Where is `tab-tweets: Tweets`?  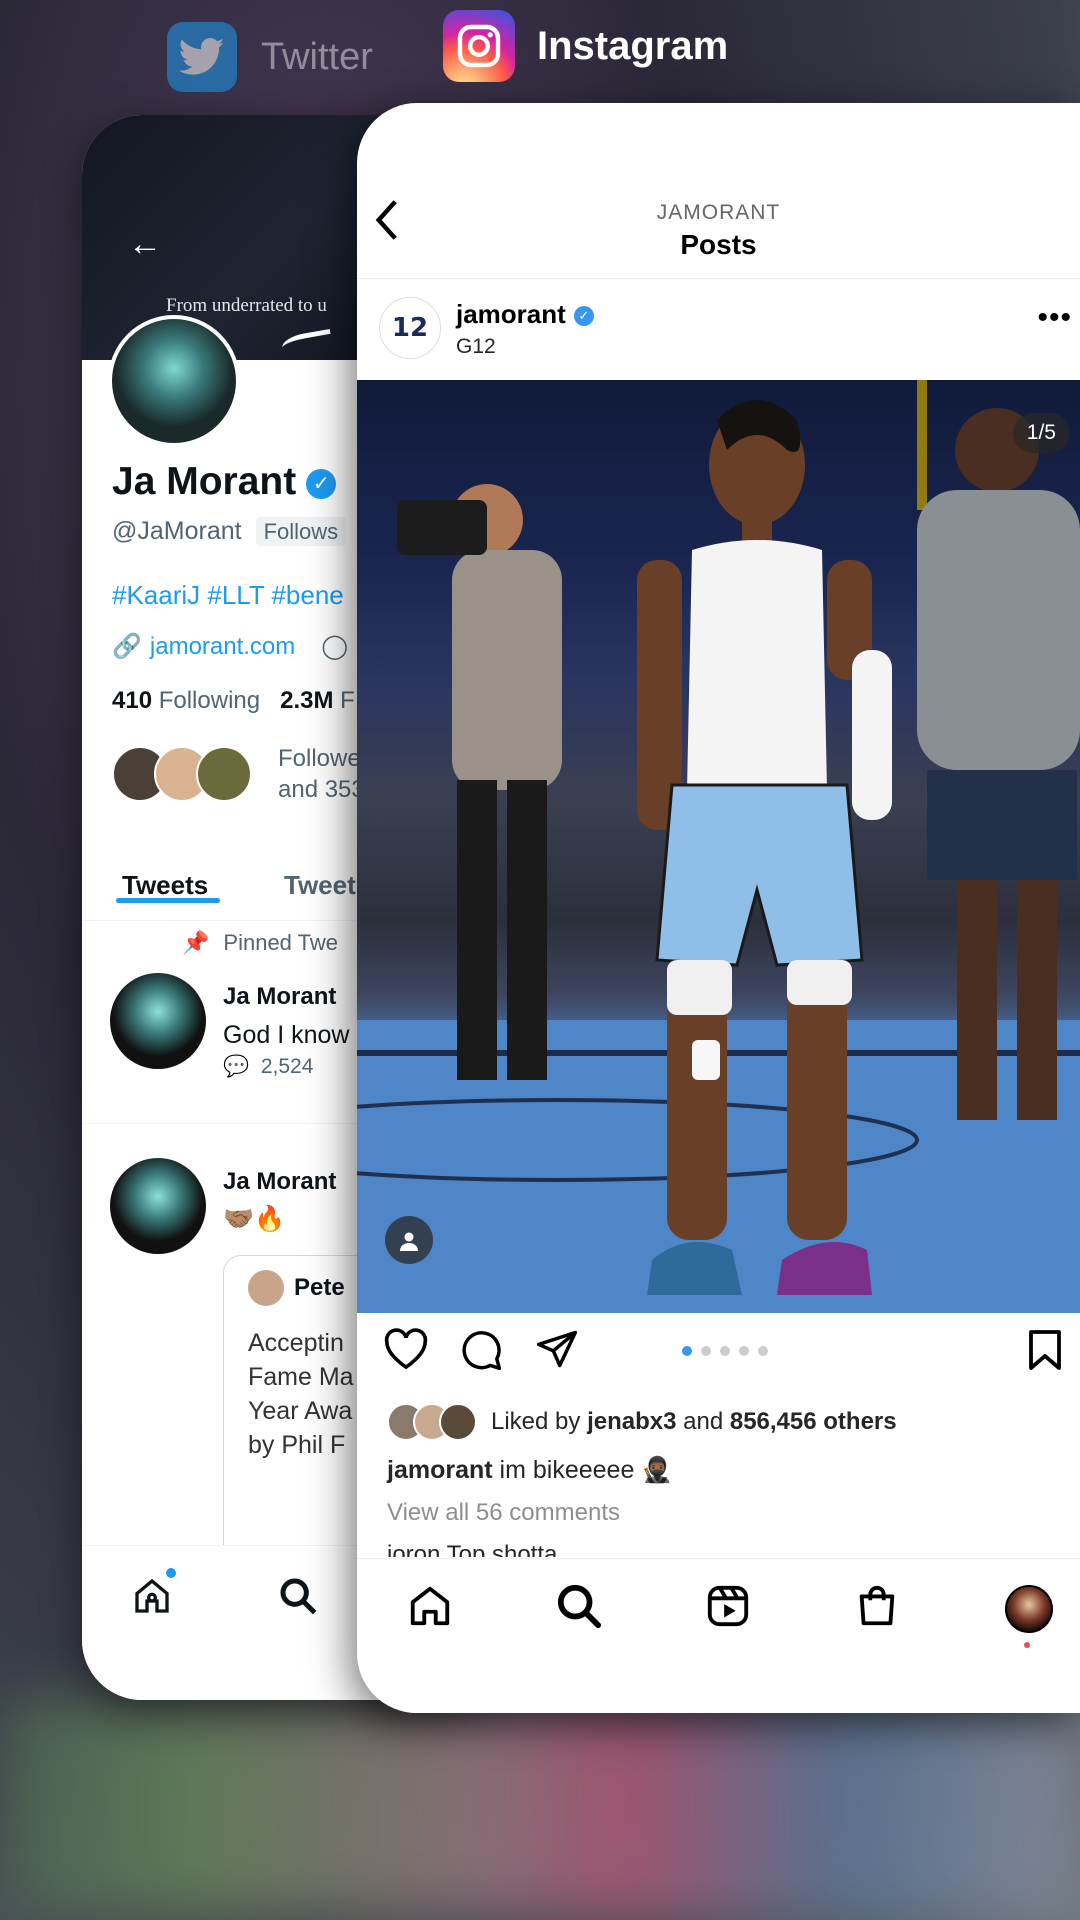
tab-tweets: Tweets is located at coordinates (165, 885).